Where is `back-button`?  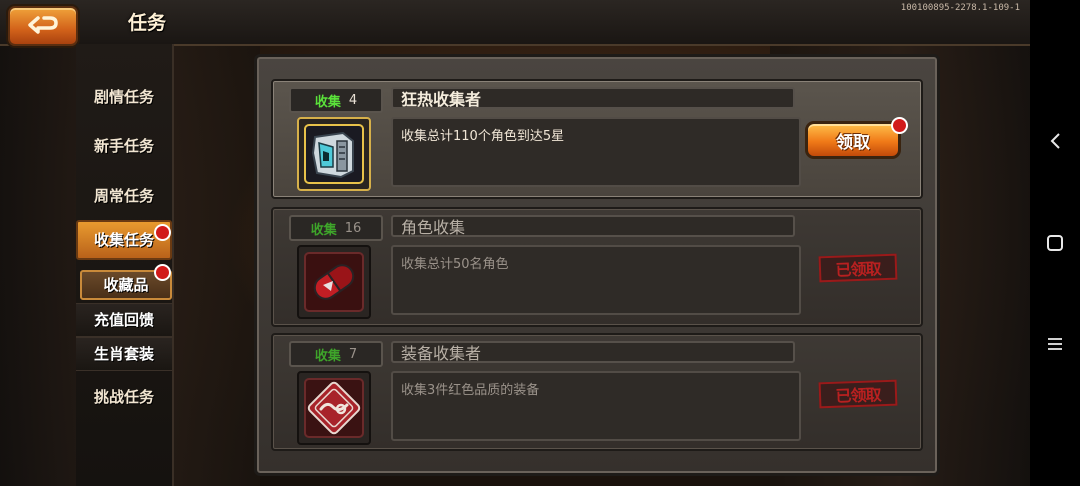
back-button is located at coordinates (43, 26).